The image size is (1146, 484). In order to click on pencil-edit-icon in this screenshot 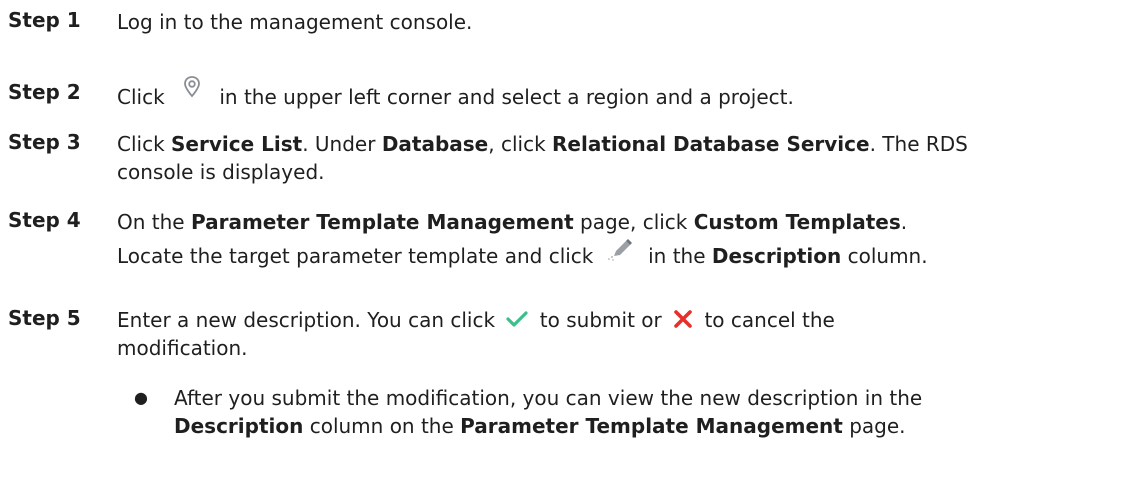, I will do `click(621, 253)`.